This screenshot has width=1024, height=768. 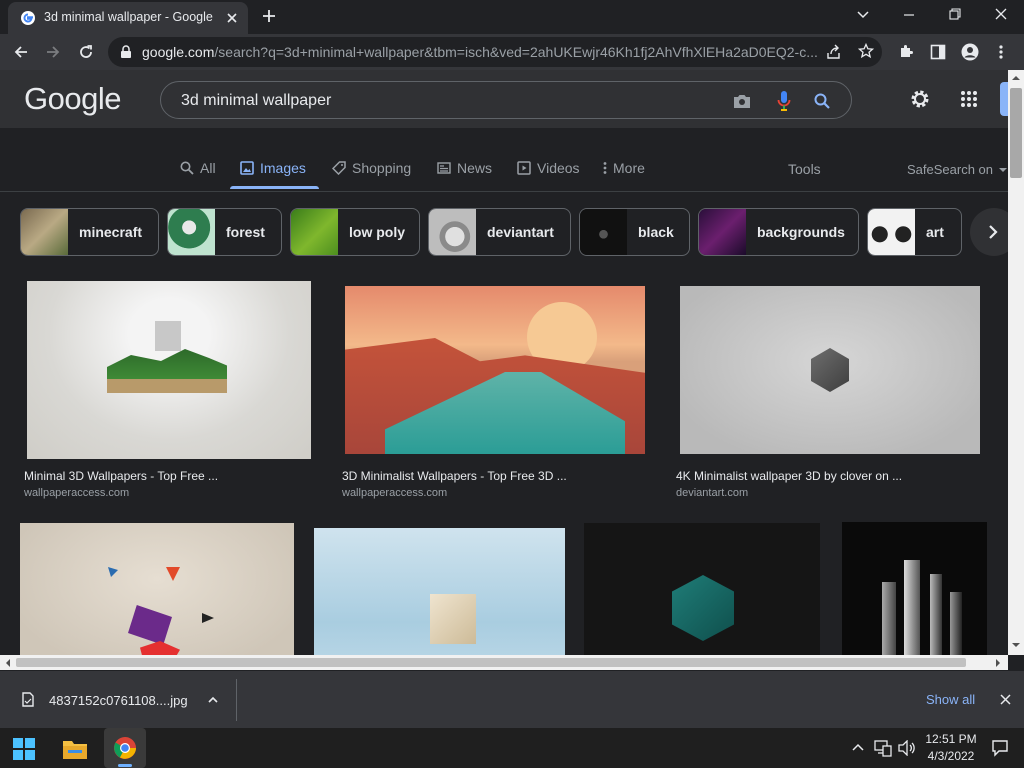 I want to click on tools-button: Tools, so click(x=804, y=169).